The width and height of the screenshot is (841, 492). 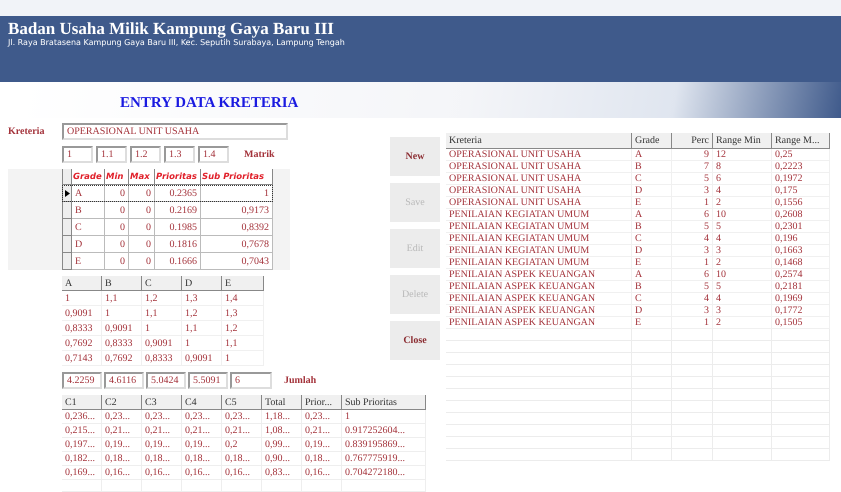 I want to click on column-header: C2, so click(x=122, y=402).